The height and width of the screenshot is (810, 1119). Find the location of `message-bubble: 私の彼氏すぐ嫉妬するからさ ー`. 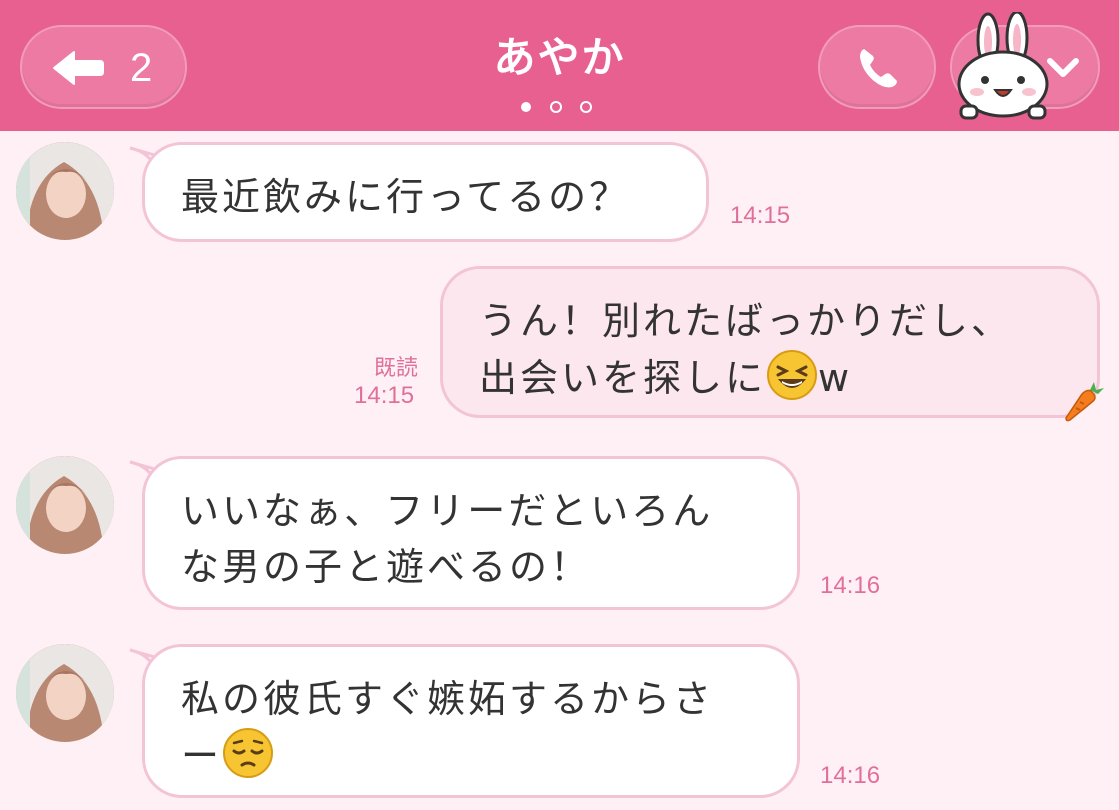

message-bubble: 私の彼氏すぐ嫉妬するからさ ー is located at coordinates (471, 721).